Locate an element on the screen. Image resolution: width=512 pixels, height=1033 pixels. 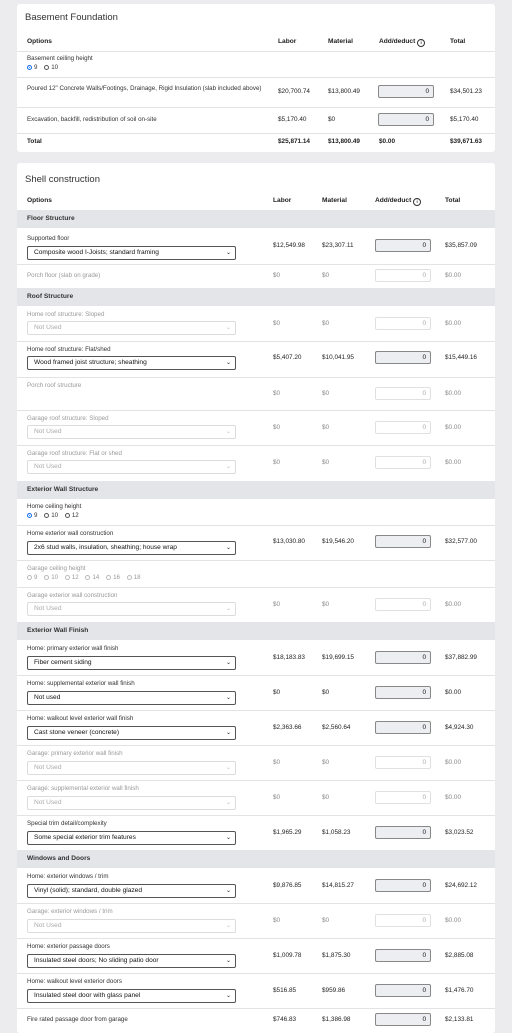
material-value: $10,041.95 is located at coordinates (338, 357).